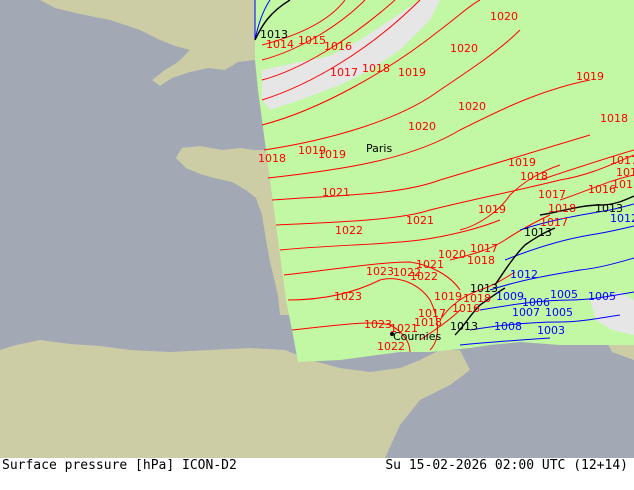 This screenshot has height=490, width=634. What do you see at coordinates (551, 330) in the screenshot?
I see `isobar-label: 1003` at bounding box center [551, 330].